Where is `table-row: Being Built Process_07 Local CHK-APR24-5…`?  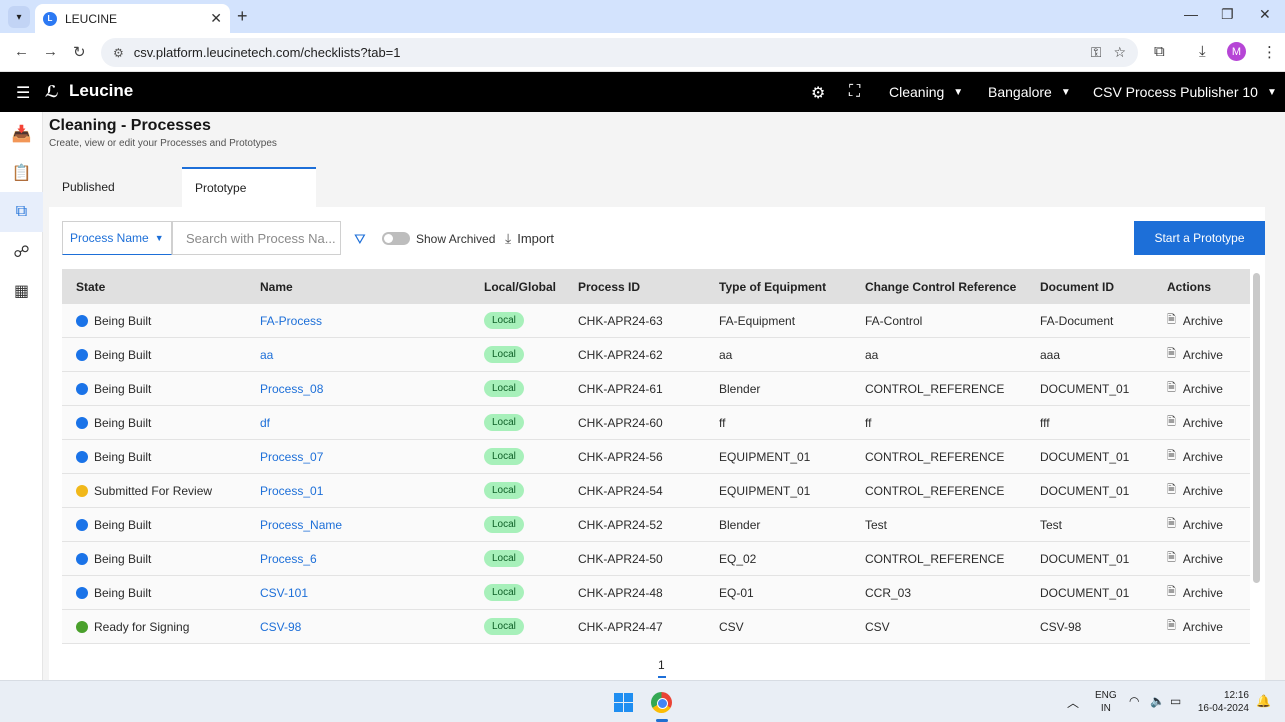
table-row: Being Built Process_07 Local CHK-APR24-5… is located at coordinates (656, 457).